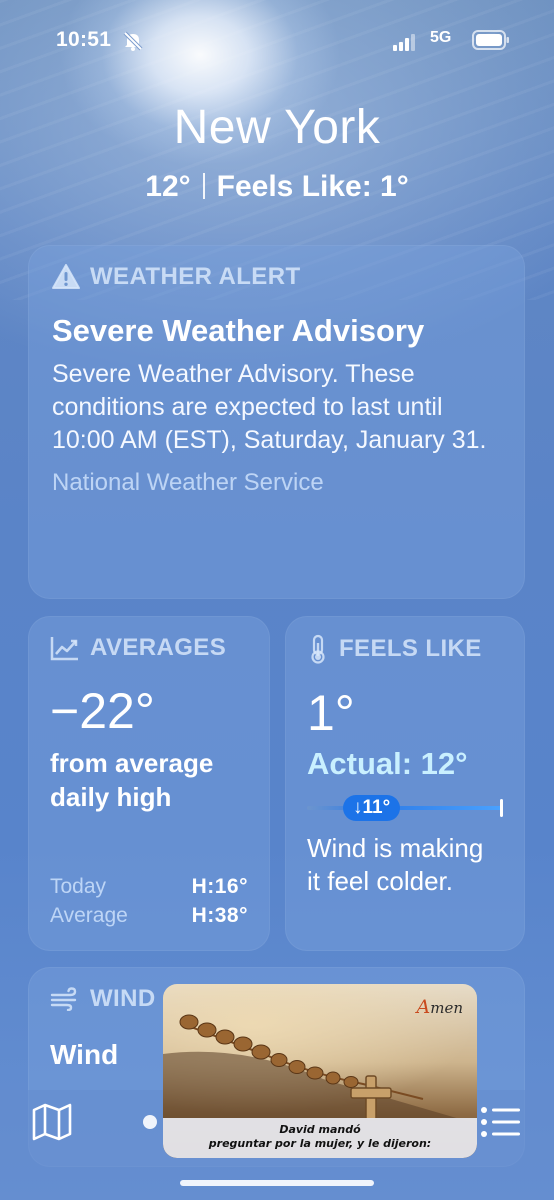 This screenshot has height=1200, width=554. Describe the element at coordinates (277, 127) in the screenshot. I see `city-name: New York` at that location.